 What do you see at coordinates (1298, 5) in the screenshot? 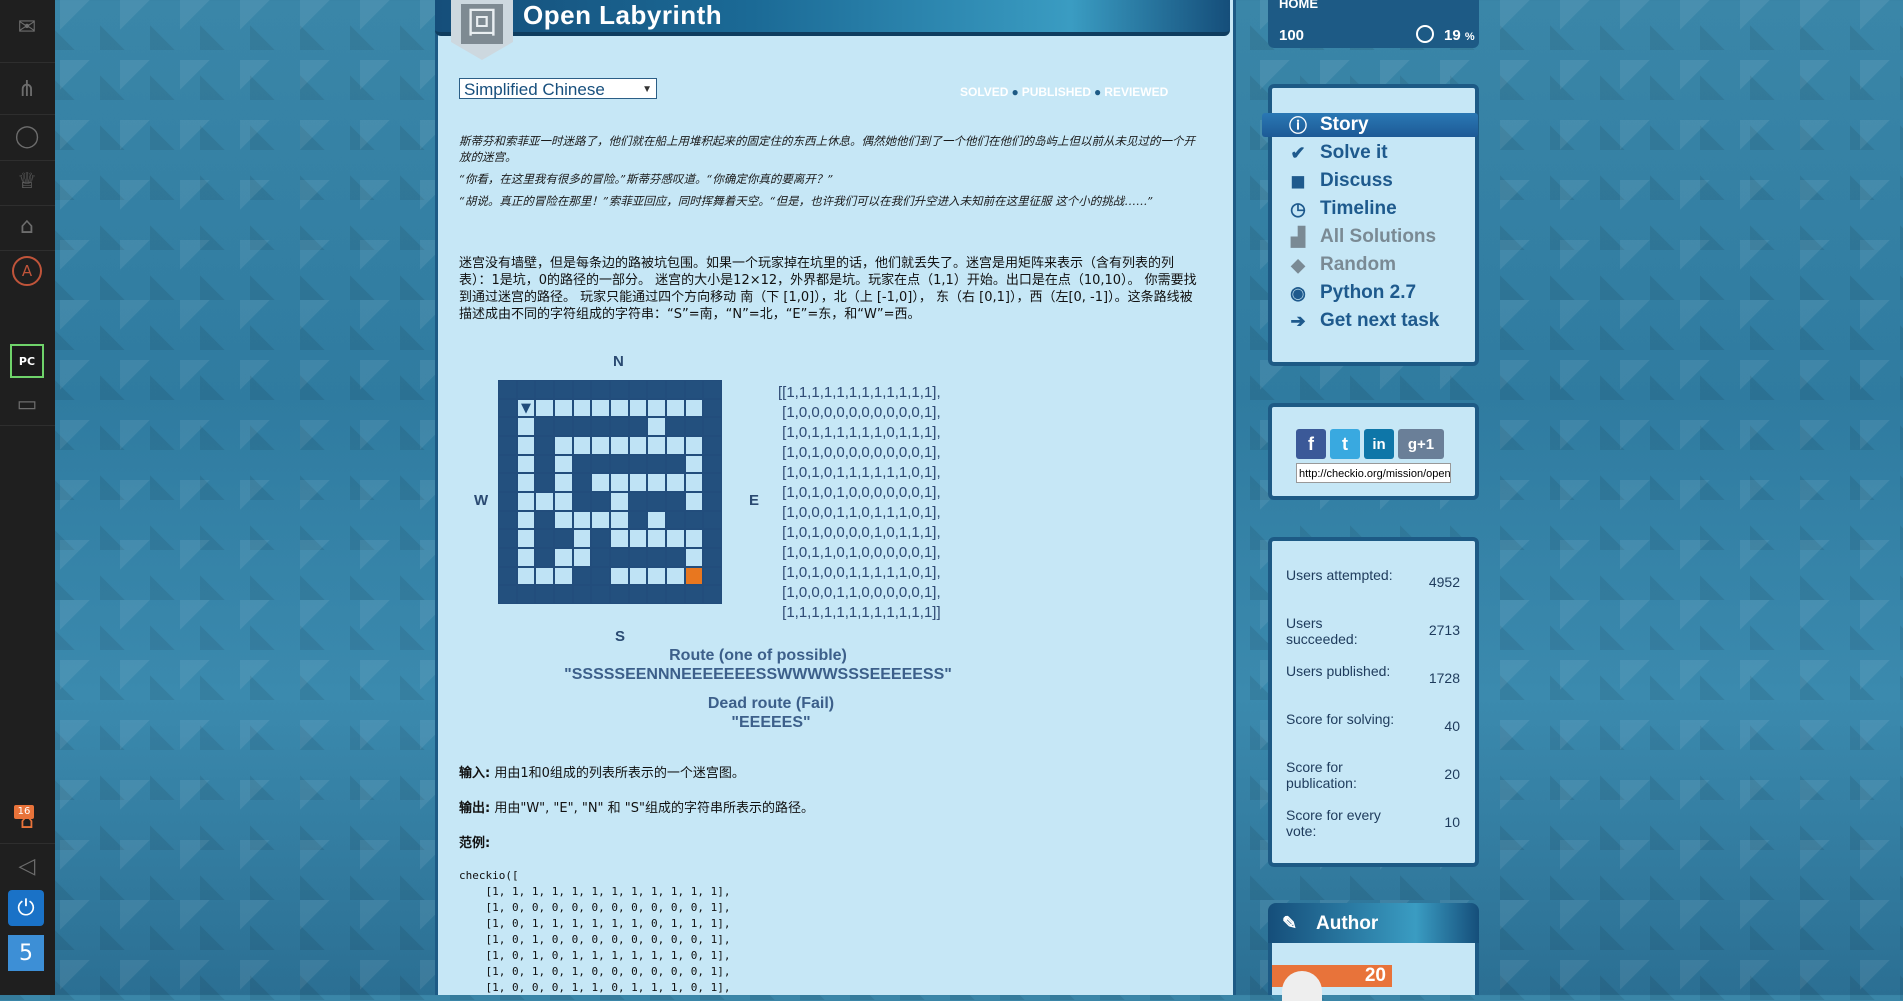
I see `home-label: HOME` at bounding box center [1298, 5].